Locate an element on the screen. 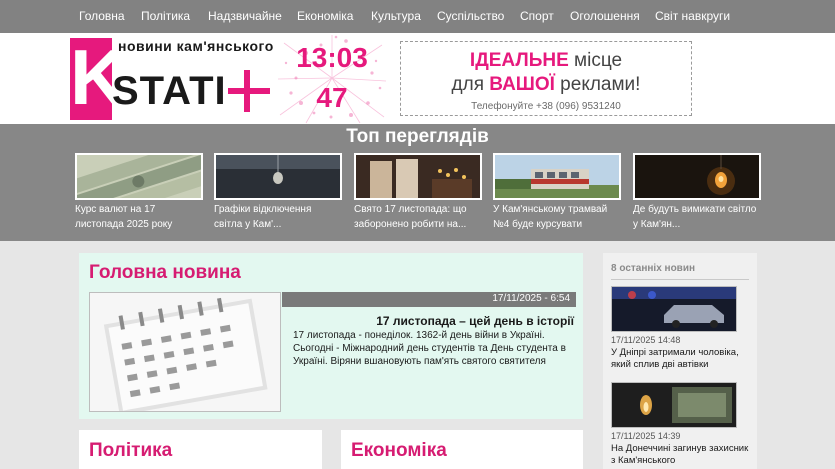  glowing-bulb-photo is located at coordinates (697, 176).